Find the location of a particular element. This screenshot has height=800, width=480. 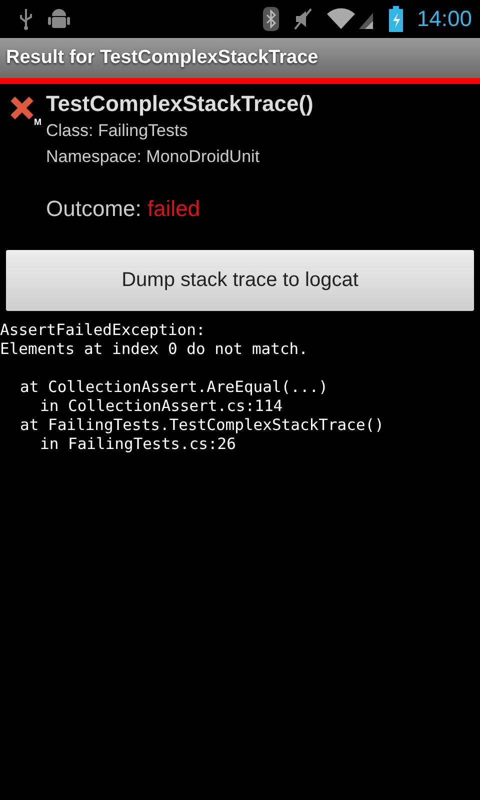

battery-icon is located at coordinates (395, 19).